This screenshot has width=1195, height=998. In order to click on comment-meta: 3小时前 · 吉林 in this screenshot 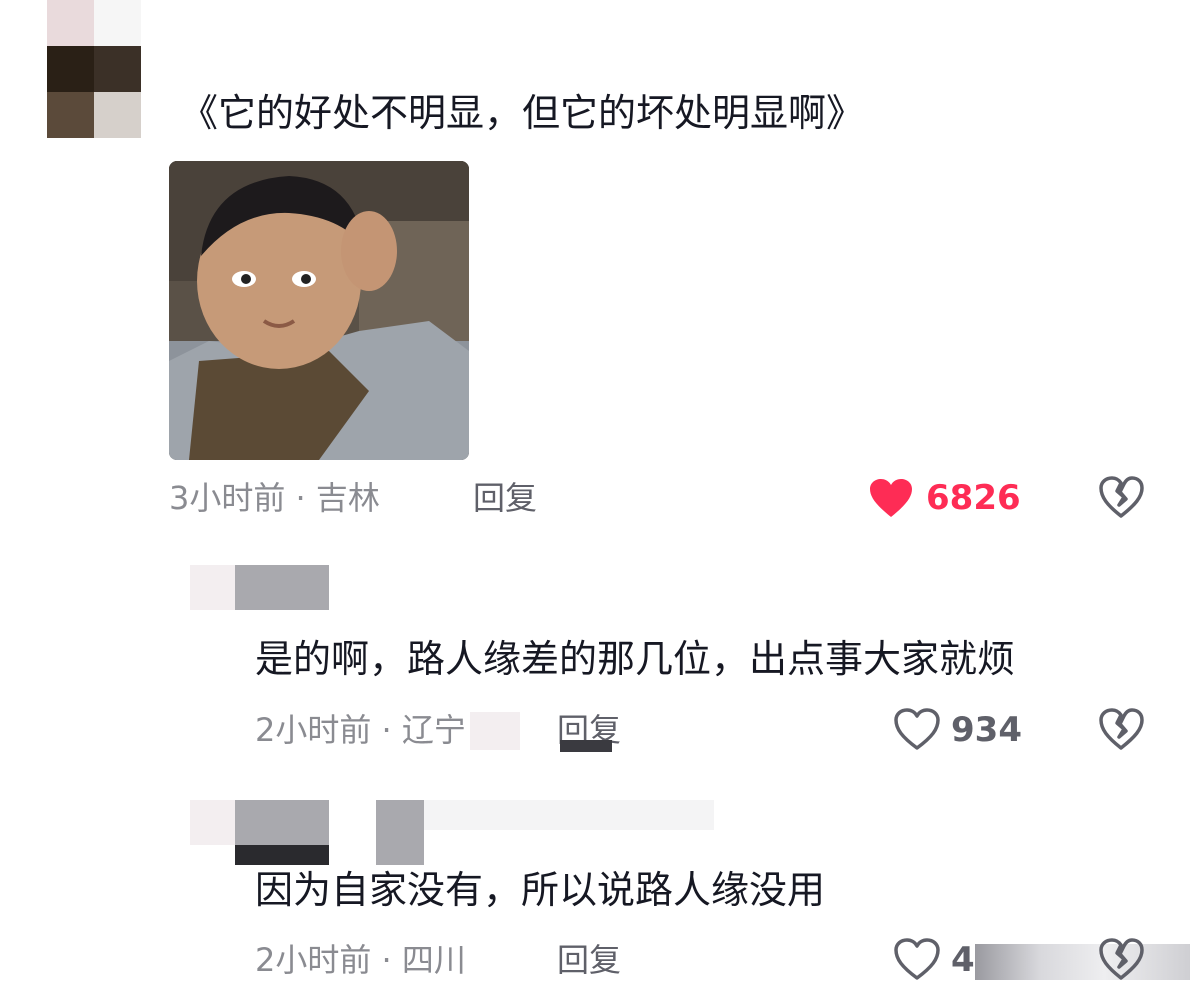, I will do `click(274, 498)`.